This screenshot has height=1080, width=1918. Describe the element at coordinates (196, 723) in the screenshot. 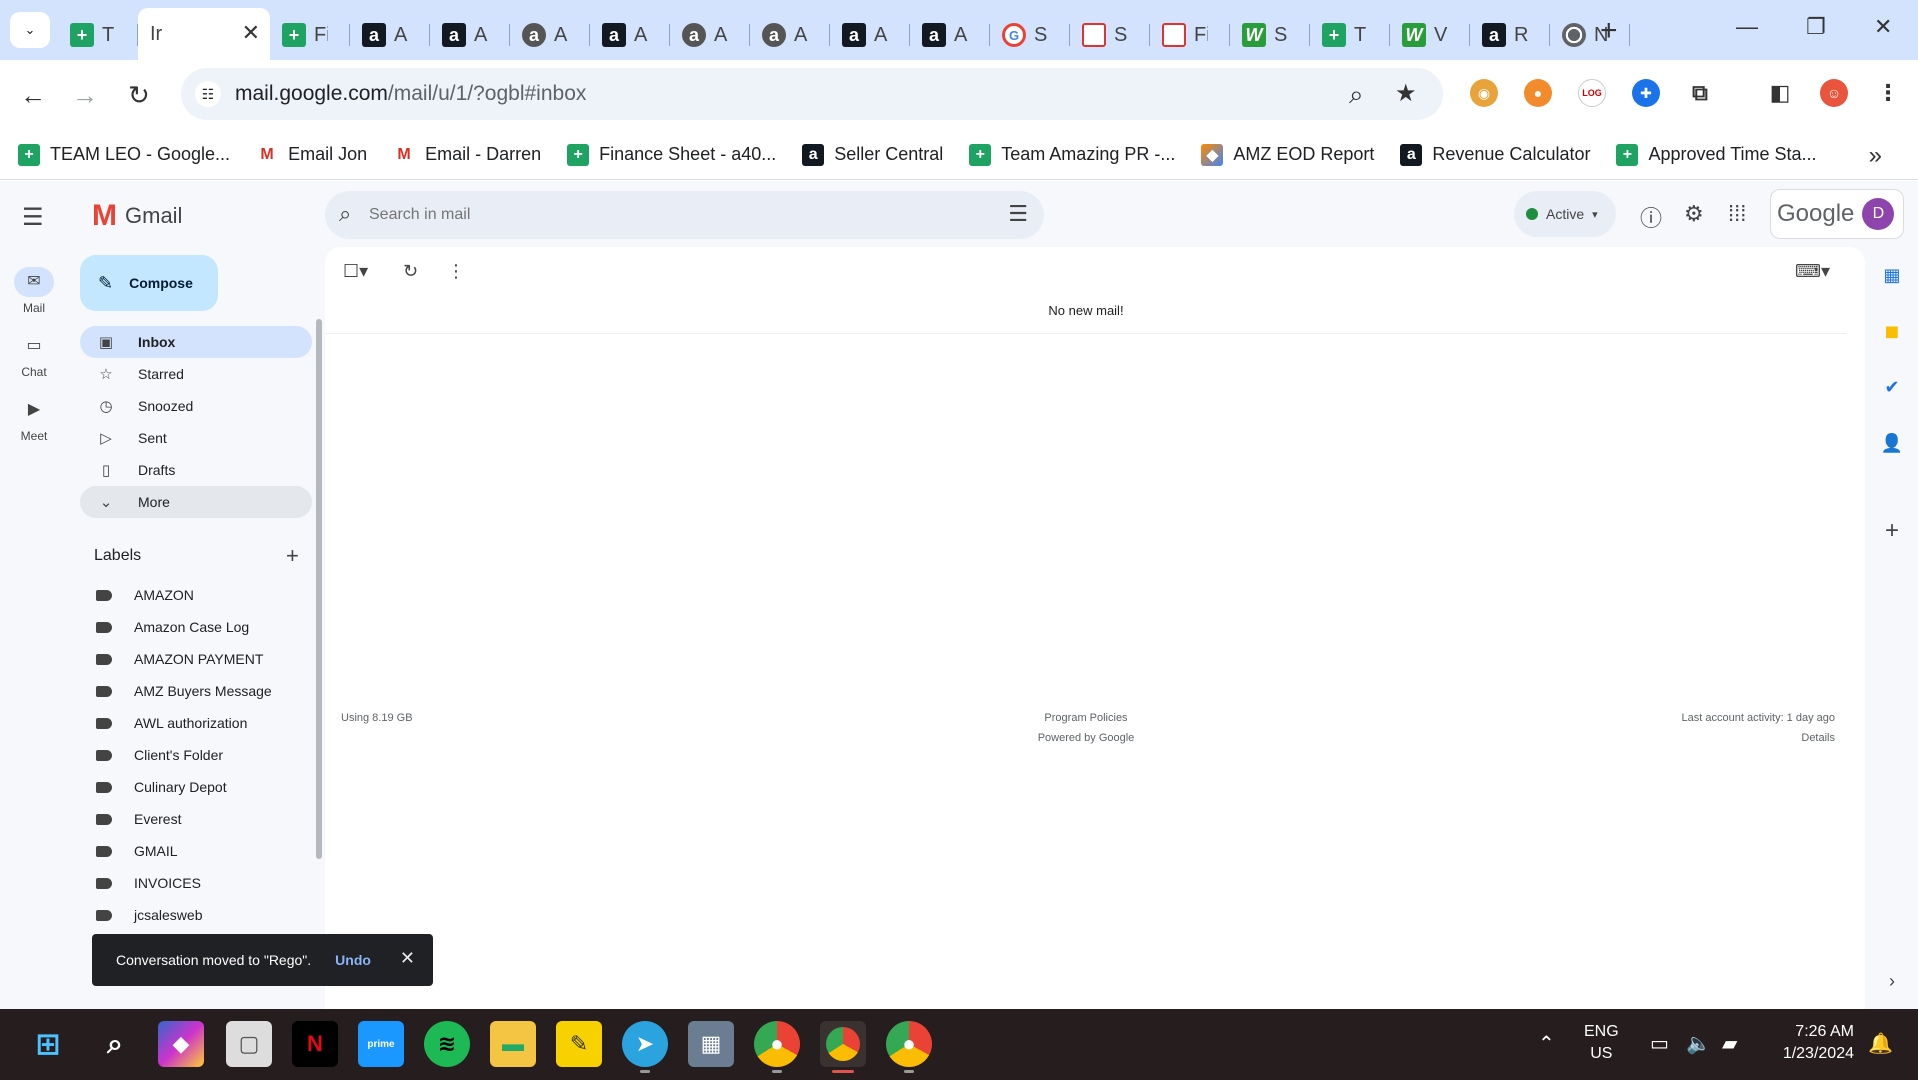

I see `label-item: AWL authorization` at that location.